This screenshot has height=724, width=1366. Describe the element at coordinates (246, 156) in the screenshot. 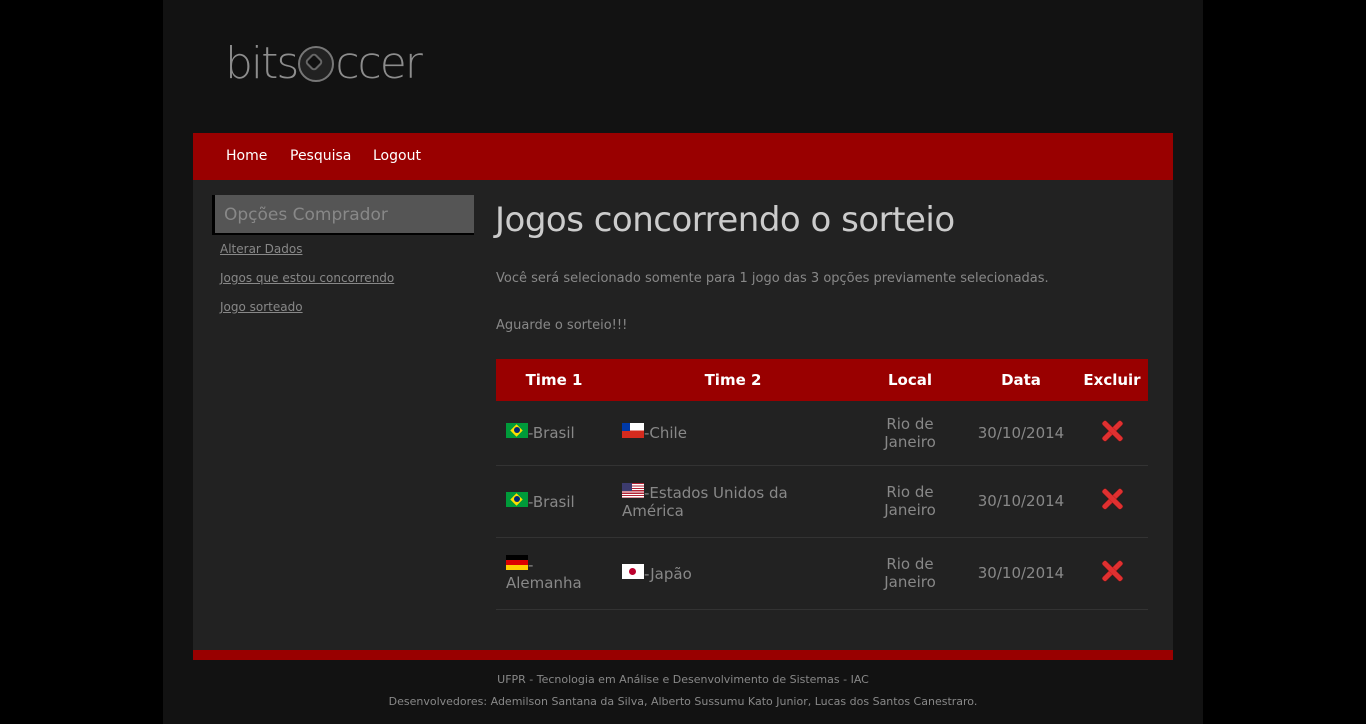

I see `nav-home-link: Home` at that location.